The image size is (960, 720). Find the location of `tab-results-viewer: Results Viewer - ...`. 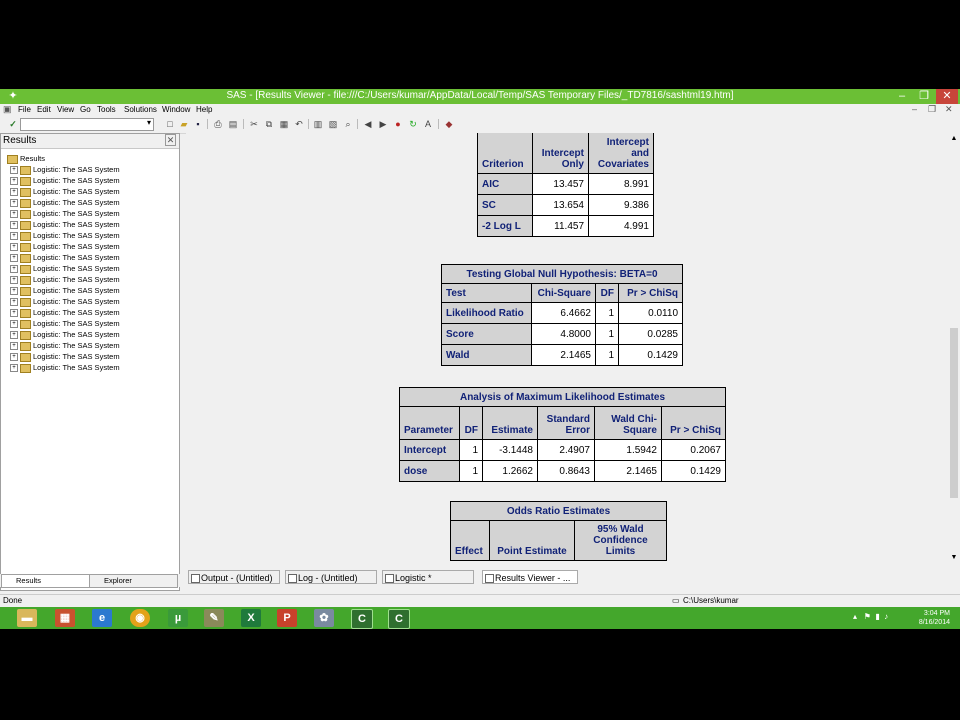

tab-results-viewer: Results Viewer - ... is located at coordinates (530, 577).